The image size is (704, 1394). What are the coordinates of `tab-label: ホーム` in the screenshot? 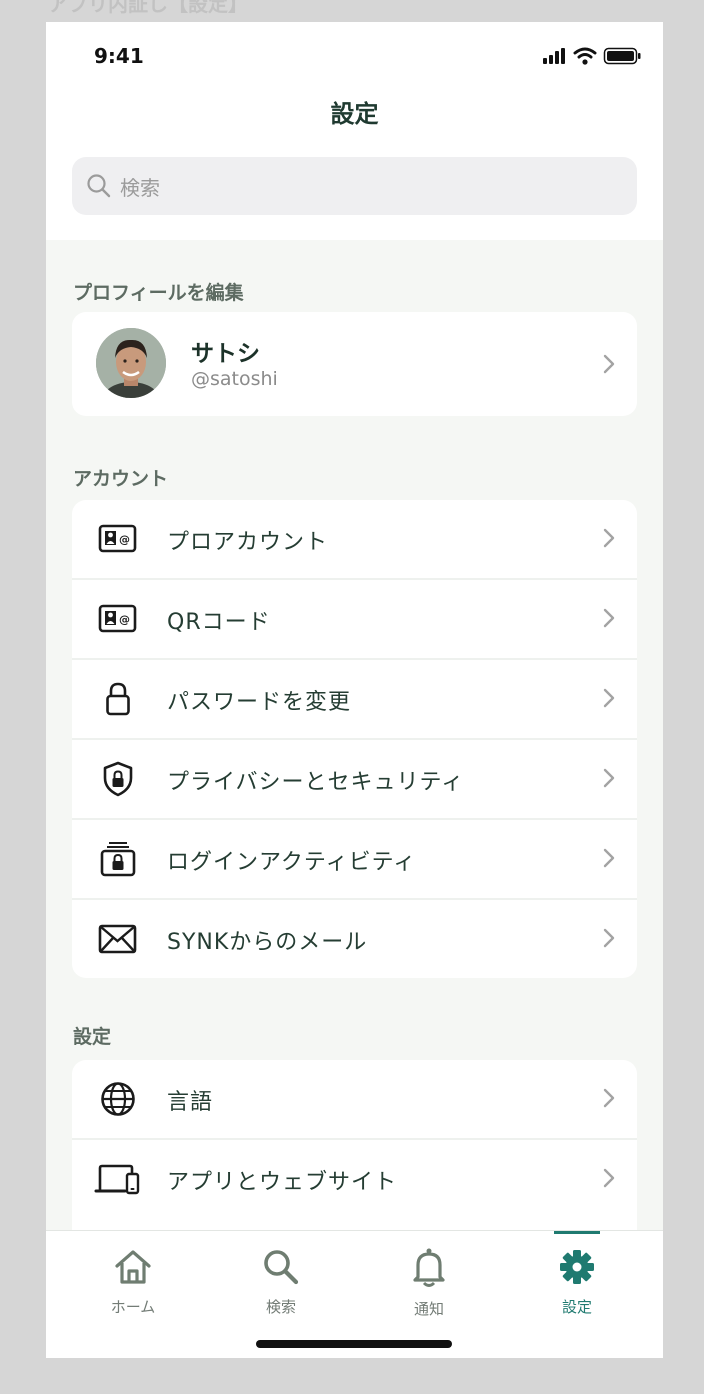 It's located at (133, 1307).